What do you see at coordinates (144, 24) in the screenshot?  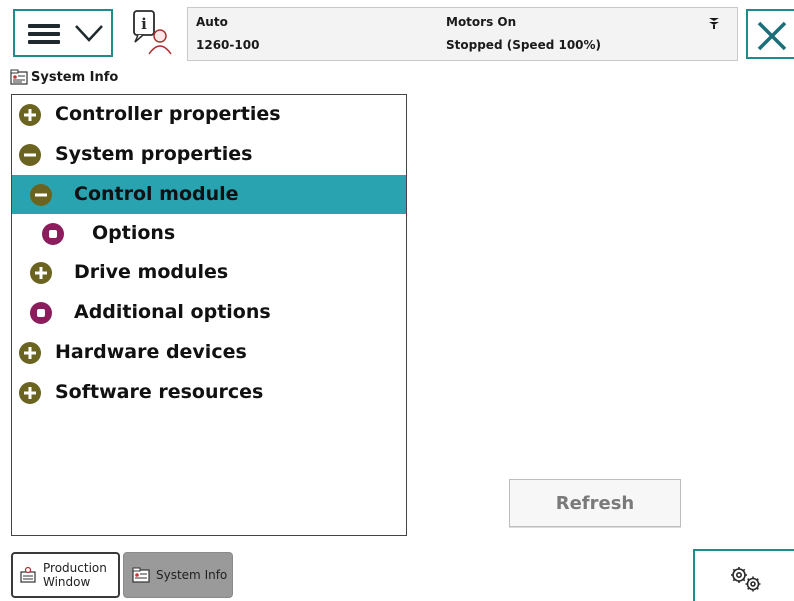 I see `svg-text: i` at bounding box center [144, 24].